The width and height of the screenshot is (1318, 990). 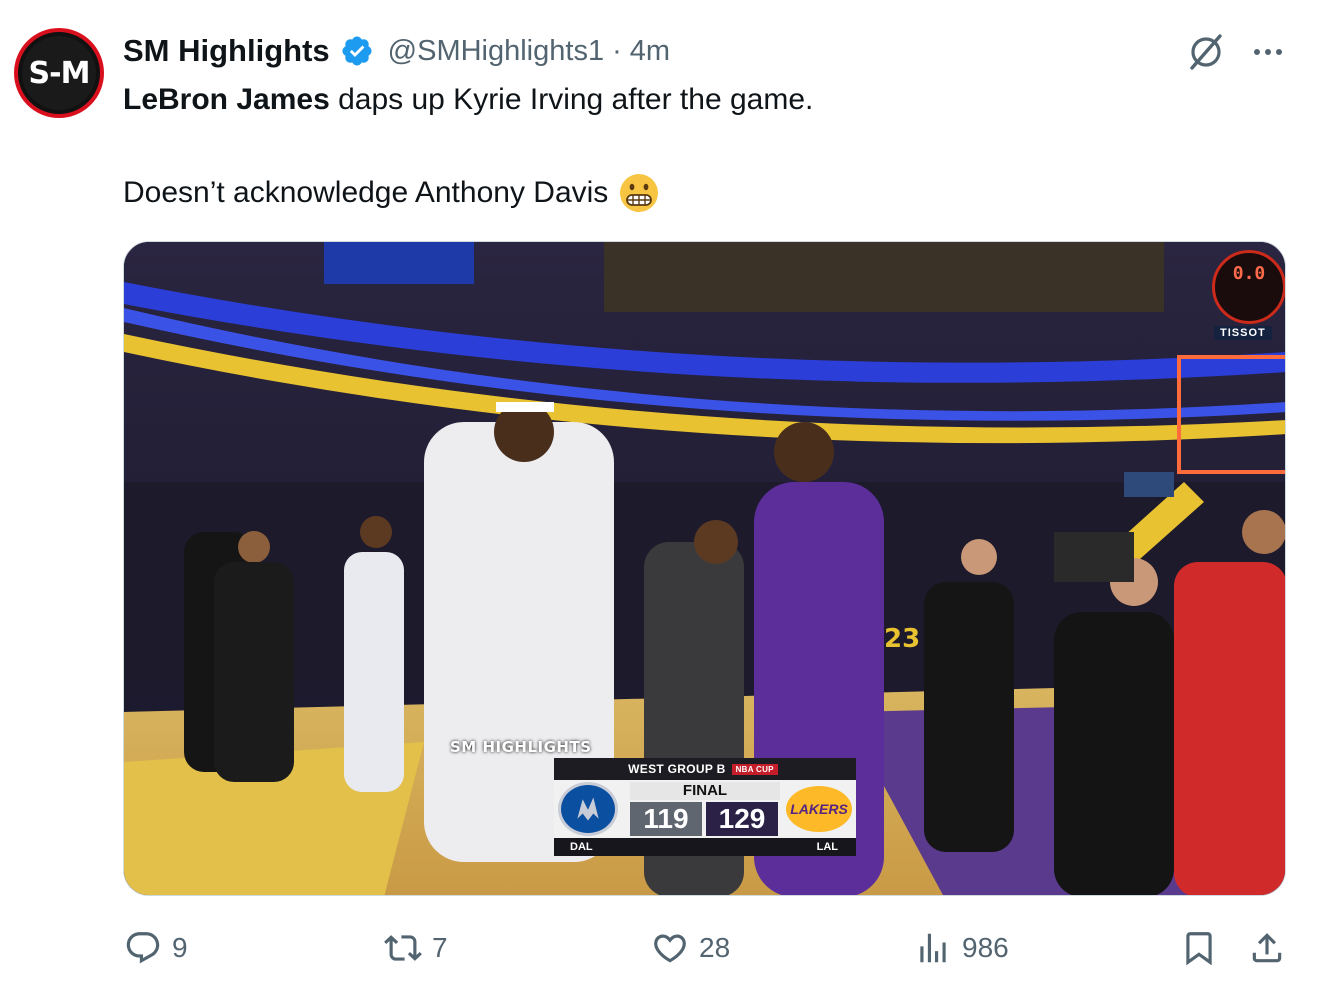 I want to click on away-abbr: DAL, so click(x=581, y=847).